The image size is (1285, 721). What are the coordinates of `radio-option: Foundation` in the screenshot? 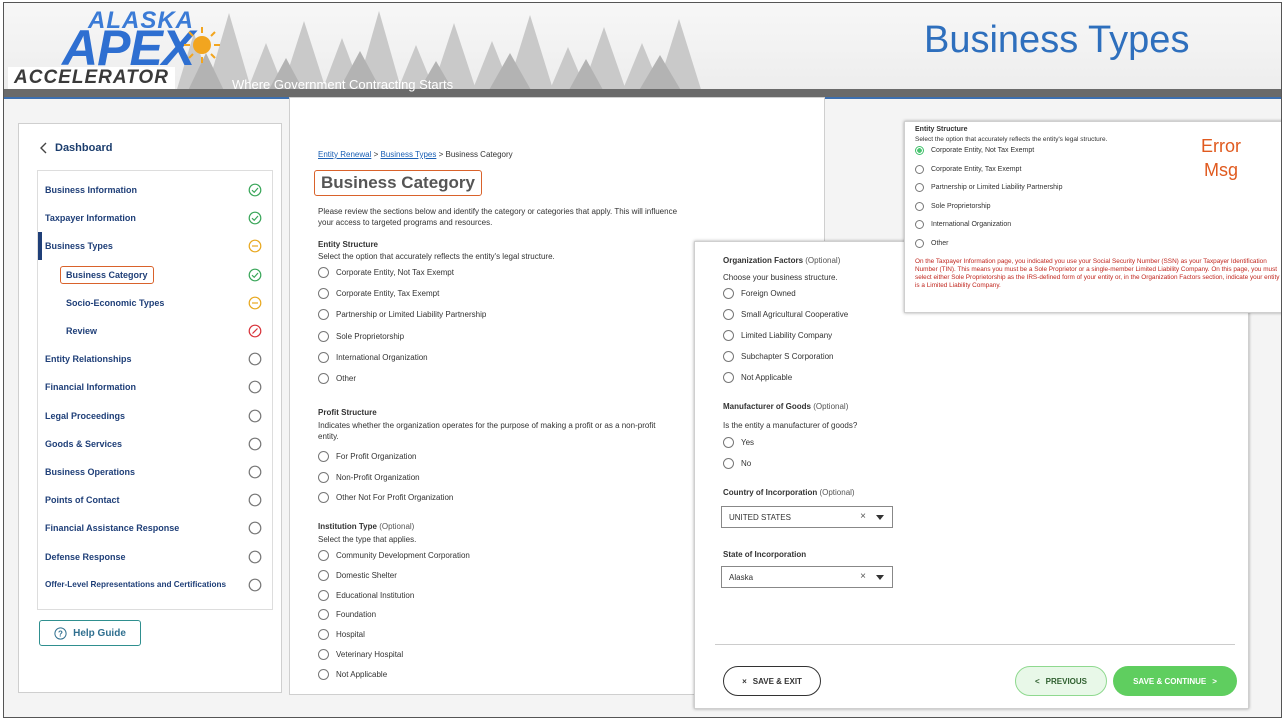 It's located at (347, 615).